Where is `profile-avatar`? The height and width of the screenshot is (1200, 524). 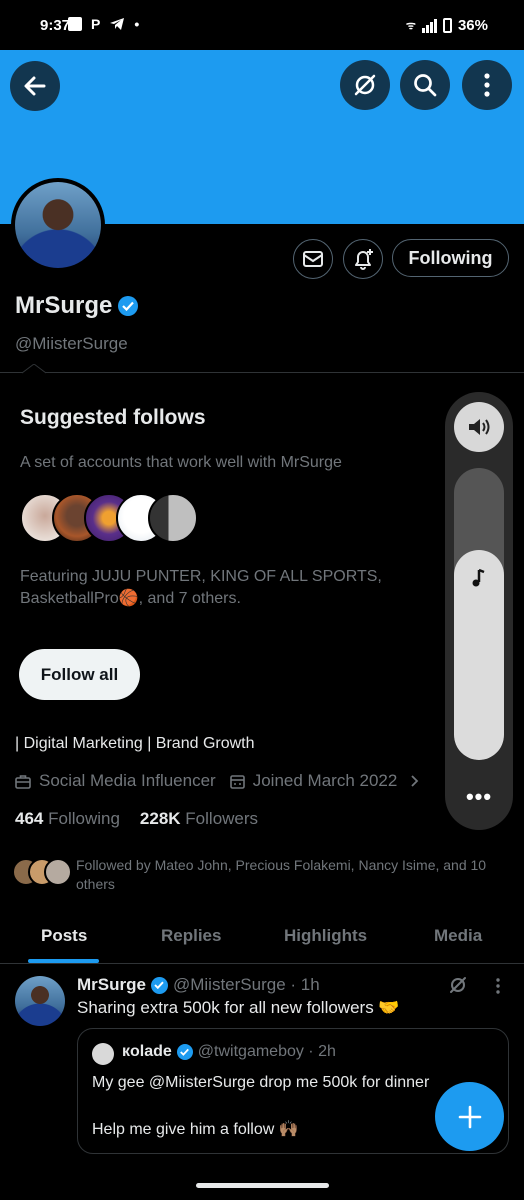
profile-avatar is located at coordinates (58, 225).